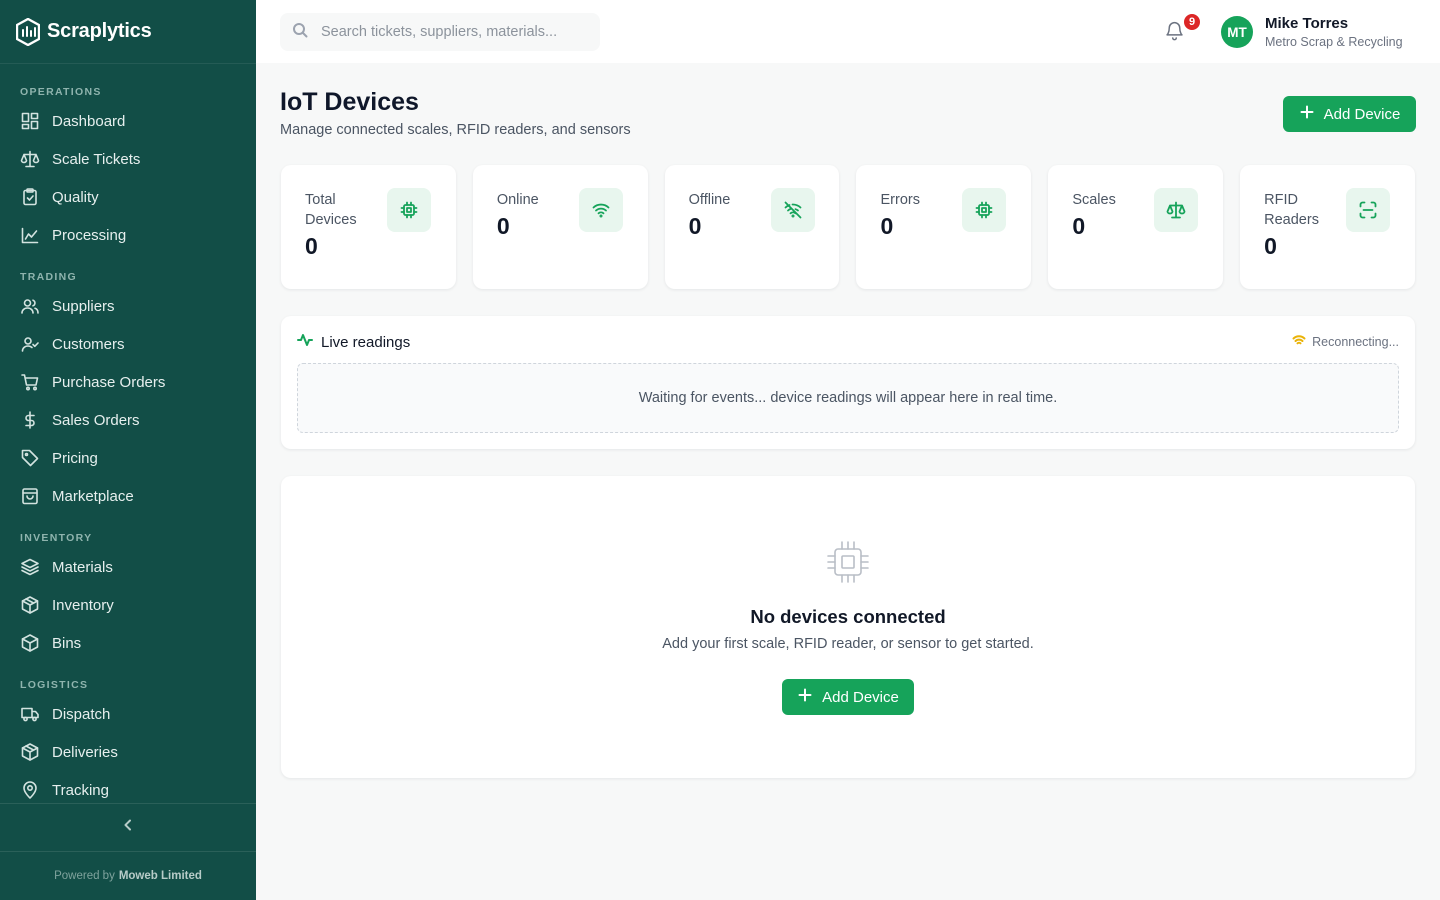  What do you see at coordinates (67, 643) in the screenshot?
I see `sidebar-item-label: Bins` at bounding box center [67, 643].